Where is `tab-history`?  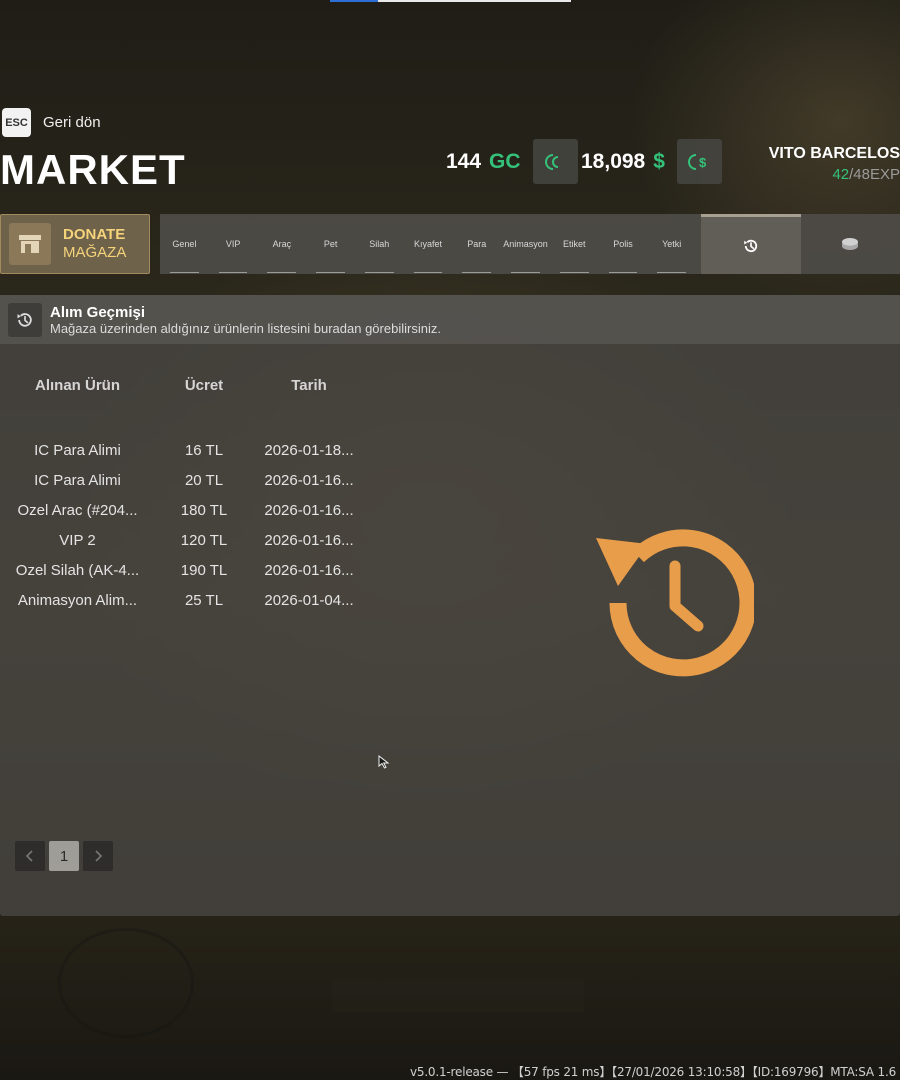
tab-history is located at coordinates (751, 244).